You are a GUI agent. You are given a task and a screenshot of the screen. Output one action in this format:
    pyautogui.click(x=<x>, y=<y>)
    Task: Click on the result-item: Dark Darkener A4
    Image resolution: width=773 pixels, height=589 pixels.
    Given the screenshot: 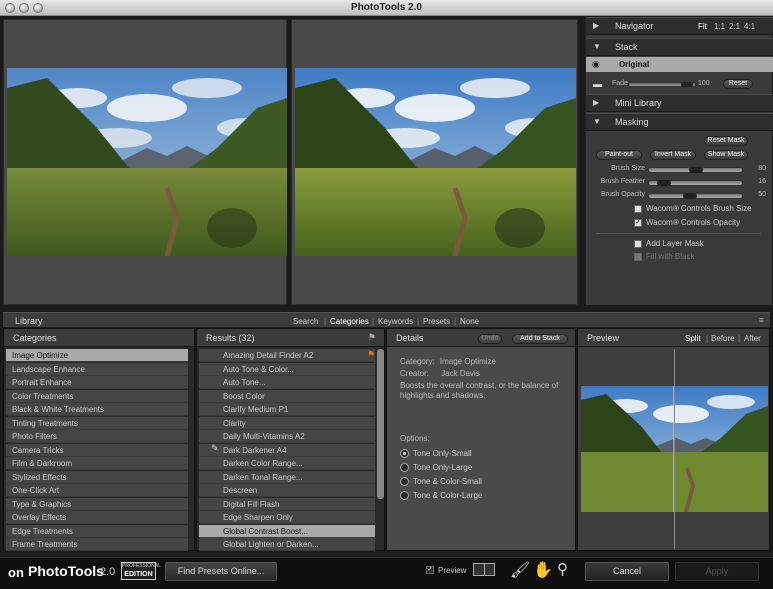 What is the action you would take?
    pyautogui.click(x=287, y=450)
    